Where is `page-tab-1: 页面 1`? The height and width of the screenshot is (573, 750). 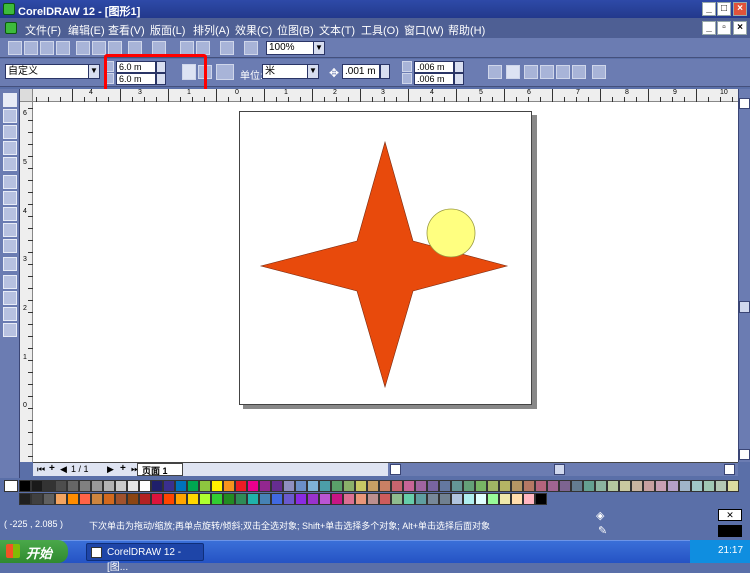
page-tab-1: 页面 1 is located at coordinates (160, 469).